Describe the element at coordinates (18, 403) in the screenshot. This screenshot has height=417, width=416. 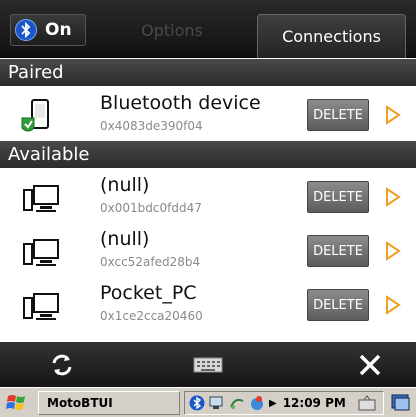
I see `windows-start-icon` at that location.